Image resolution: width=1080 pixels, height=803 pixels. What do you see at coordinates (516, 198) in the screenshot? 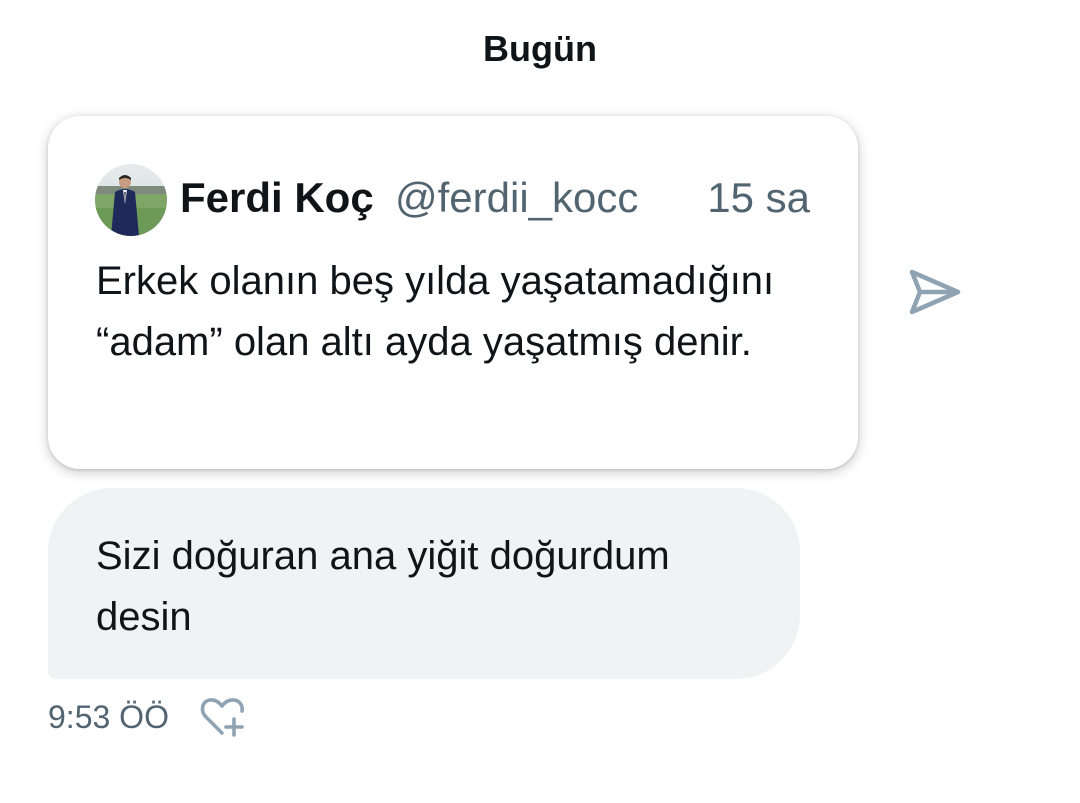
I see `author-handle: @ferdii_kocc` at bounding box center [516, 198].